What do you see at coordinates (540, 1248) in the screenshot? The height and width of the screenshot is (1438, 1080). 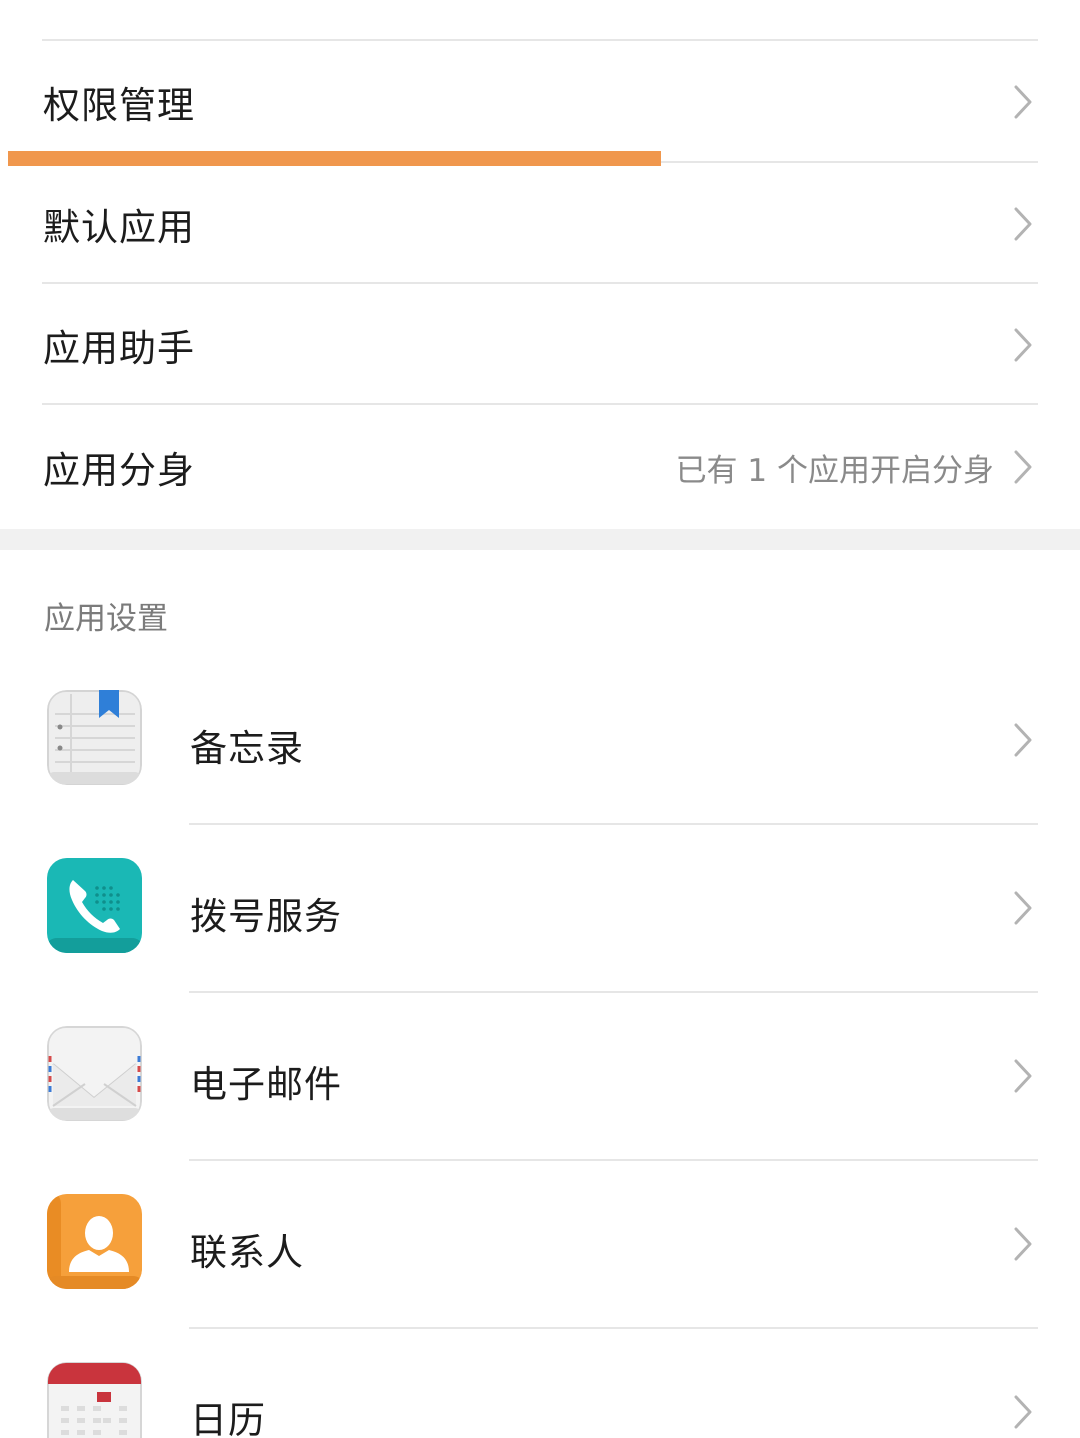 I see `app-item-contacts: 联系人` at bounding box center [540, 1248].